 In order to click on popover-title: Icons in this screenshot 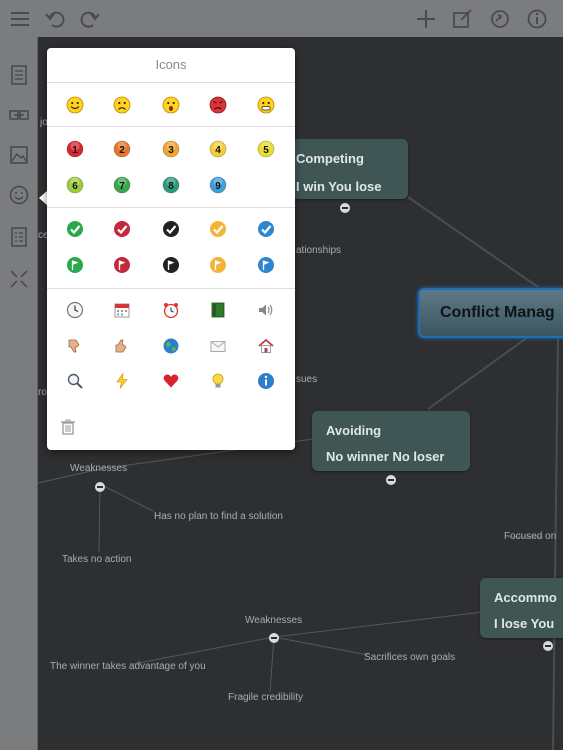, I will do `click(171, 65)`.